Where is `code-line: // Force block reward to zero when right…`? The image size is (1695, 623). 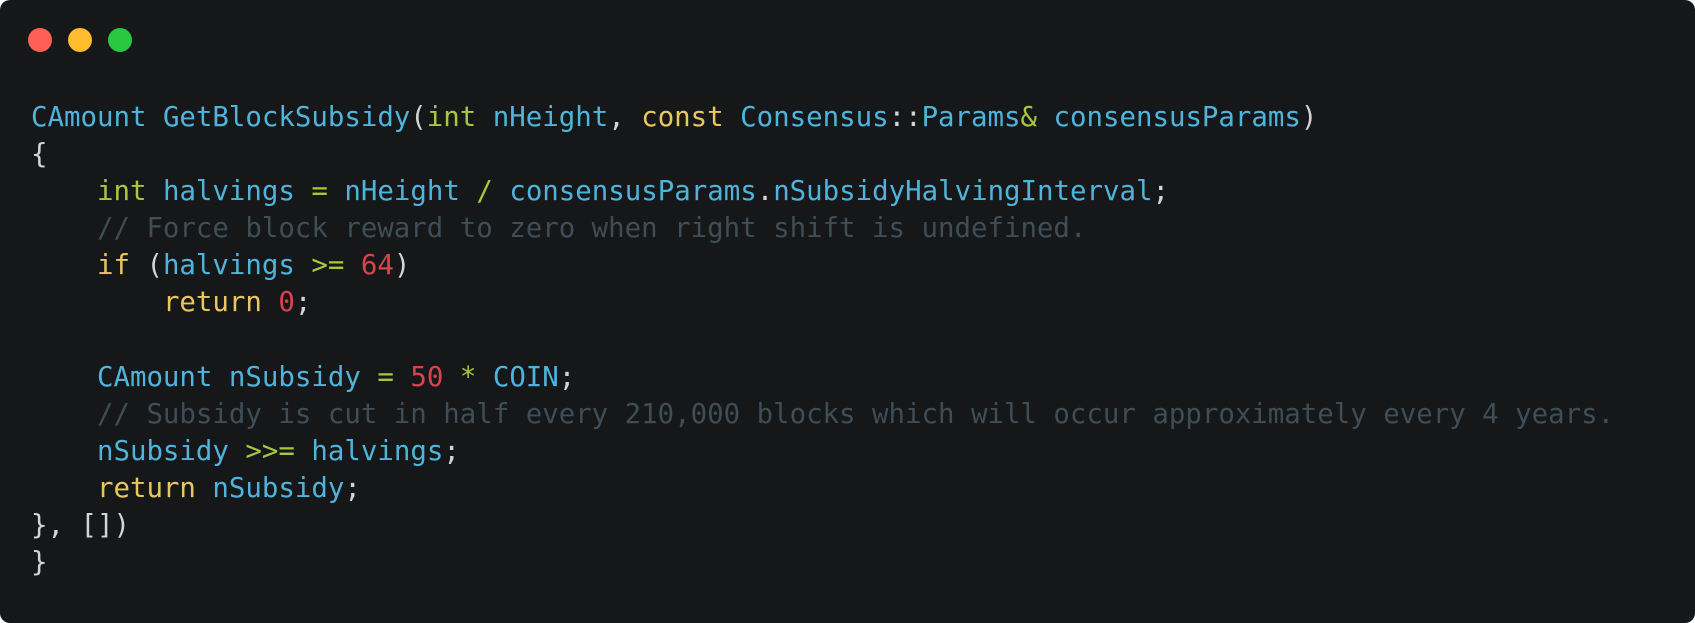
code-line: // Force block reward to zero when right… is located at coordinates (822, 228).